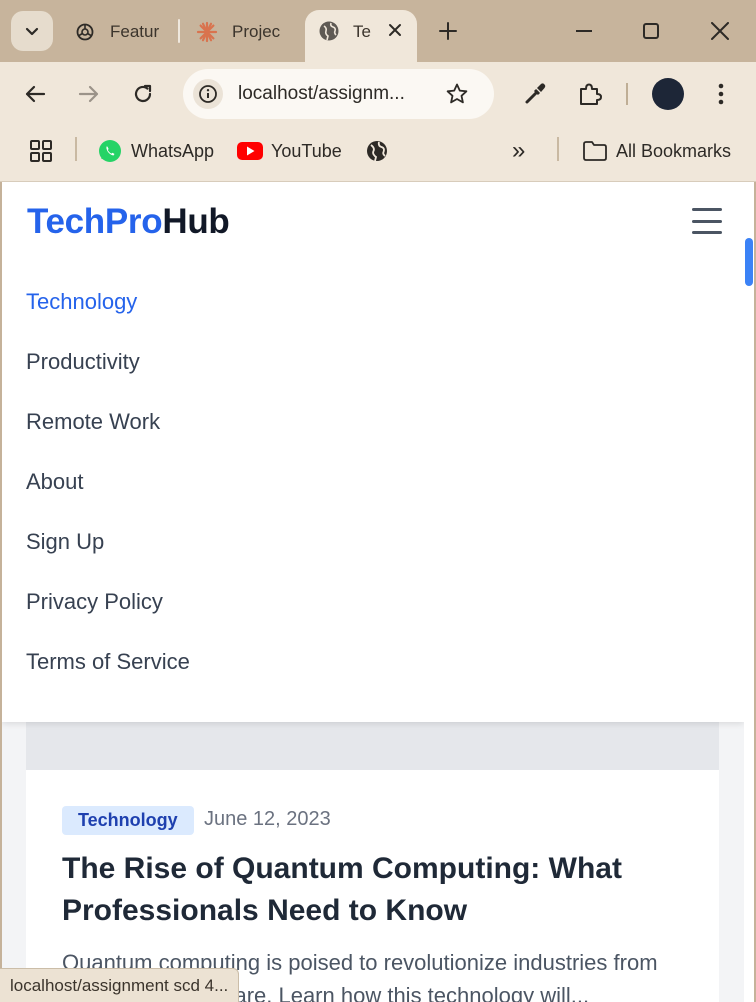 The image size is (756, 1002). I want to click on plus-icon, so click(448, 31).